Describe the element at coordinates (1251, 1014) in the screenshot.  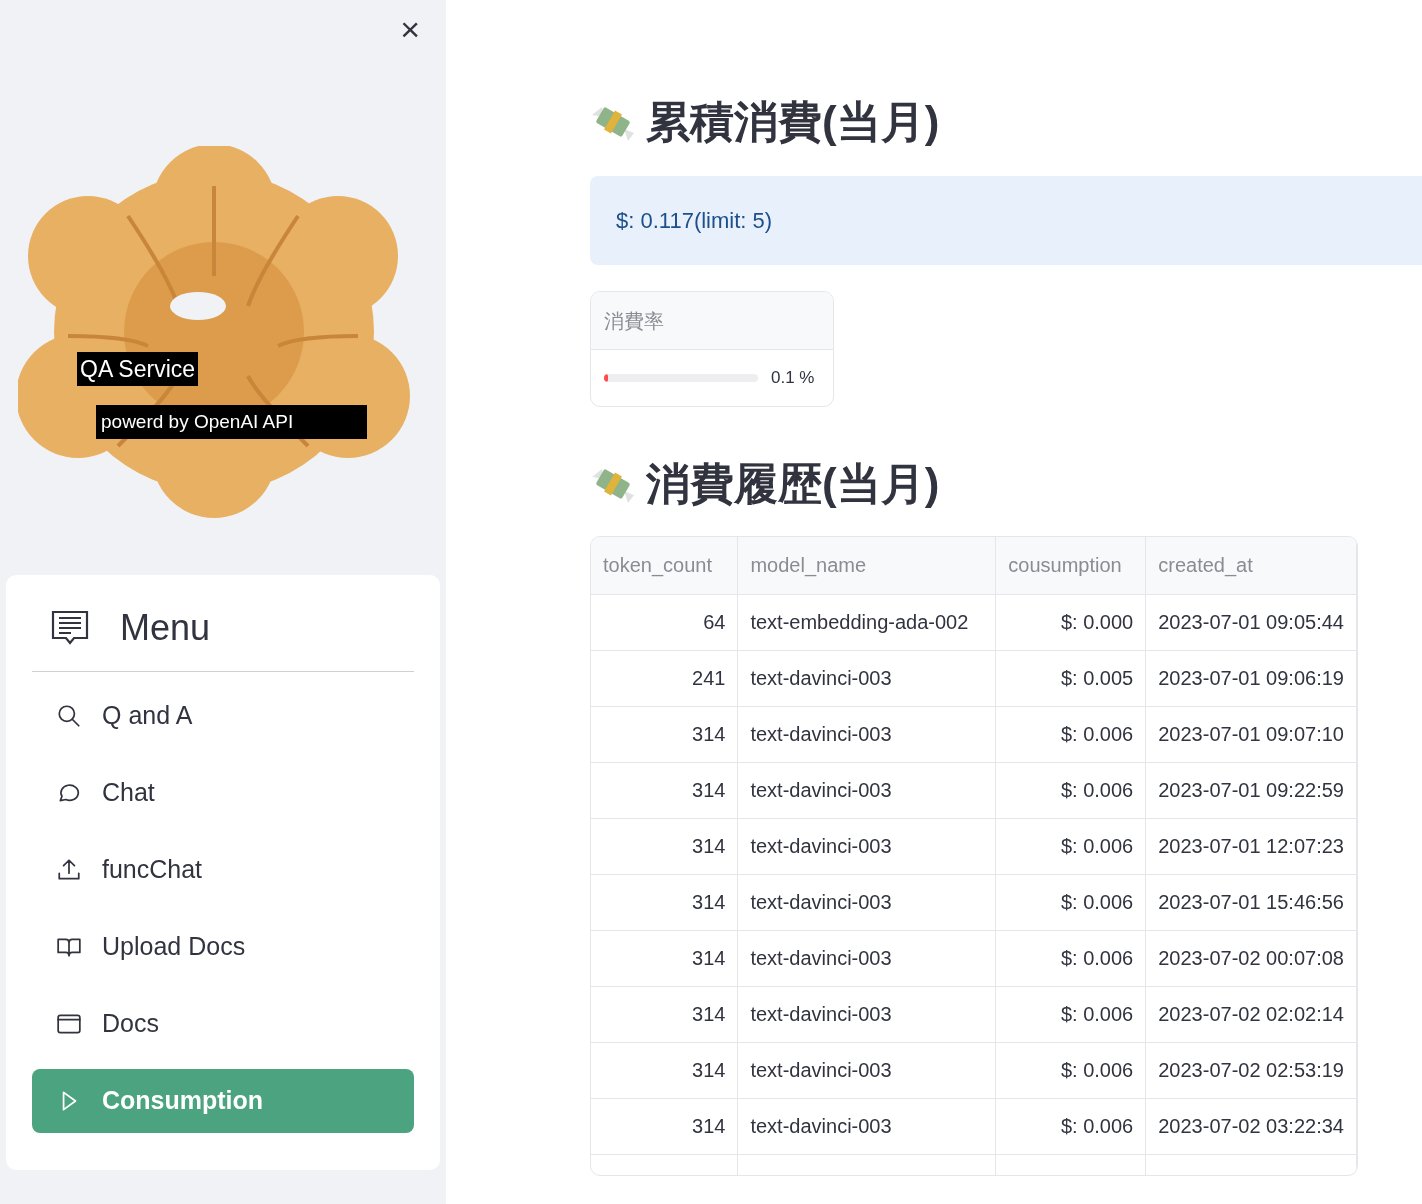
I see `table-cell: 2023-07-02 02:02:14` at that location.